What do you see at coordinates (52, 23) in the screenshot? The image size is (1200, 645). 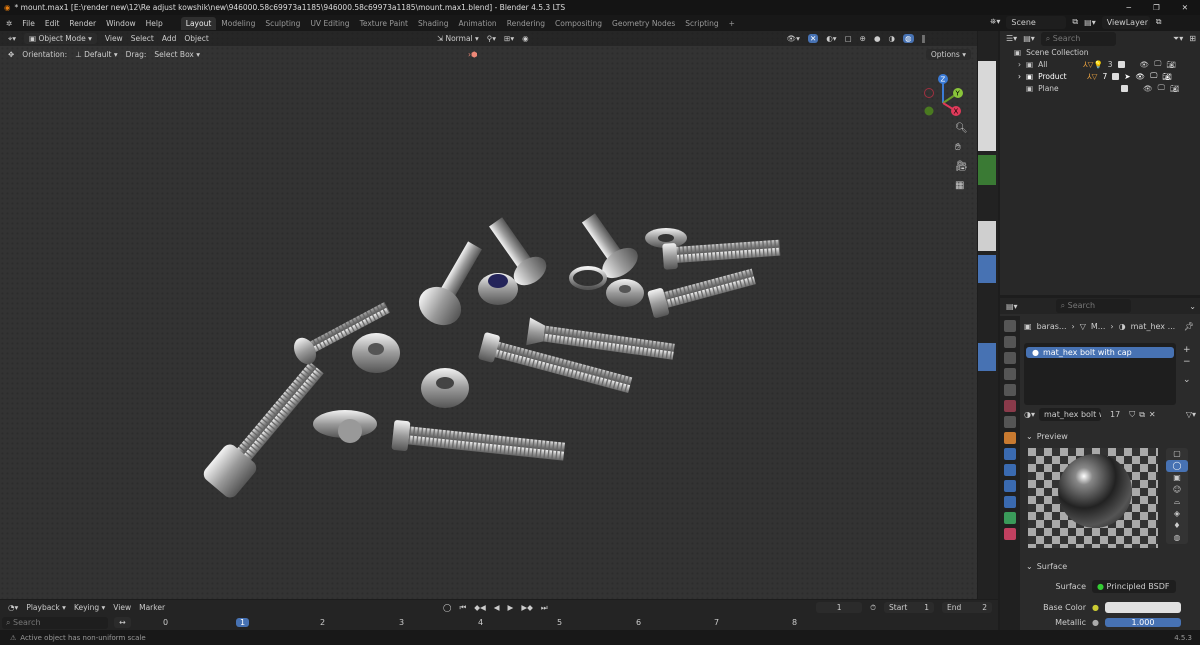 I see `menu-edit: Edit` at bounding box center [52, 23].